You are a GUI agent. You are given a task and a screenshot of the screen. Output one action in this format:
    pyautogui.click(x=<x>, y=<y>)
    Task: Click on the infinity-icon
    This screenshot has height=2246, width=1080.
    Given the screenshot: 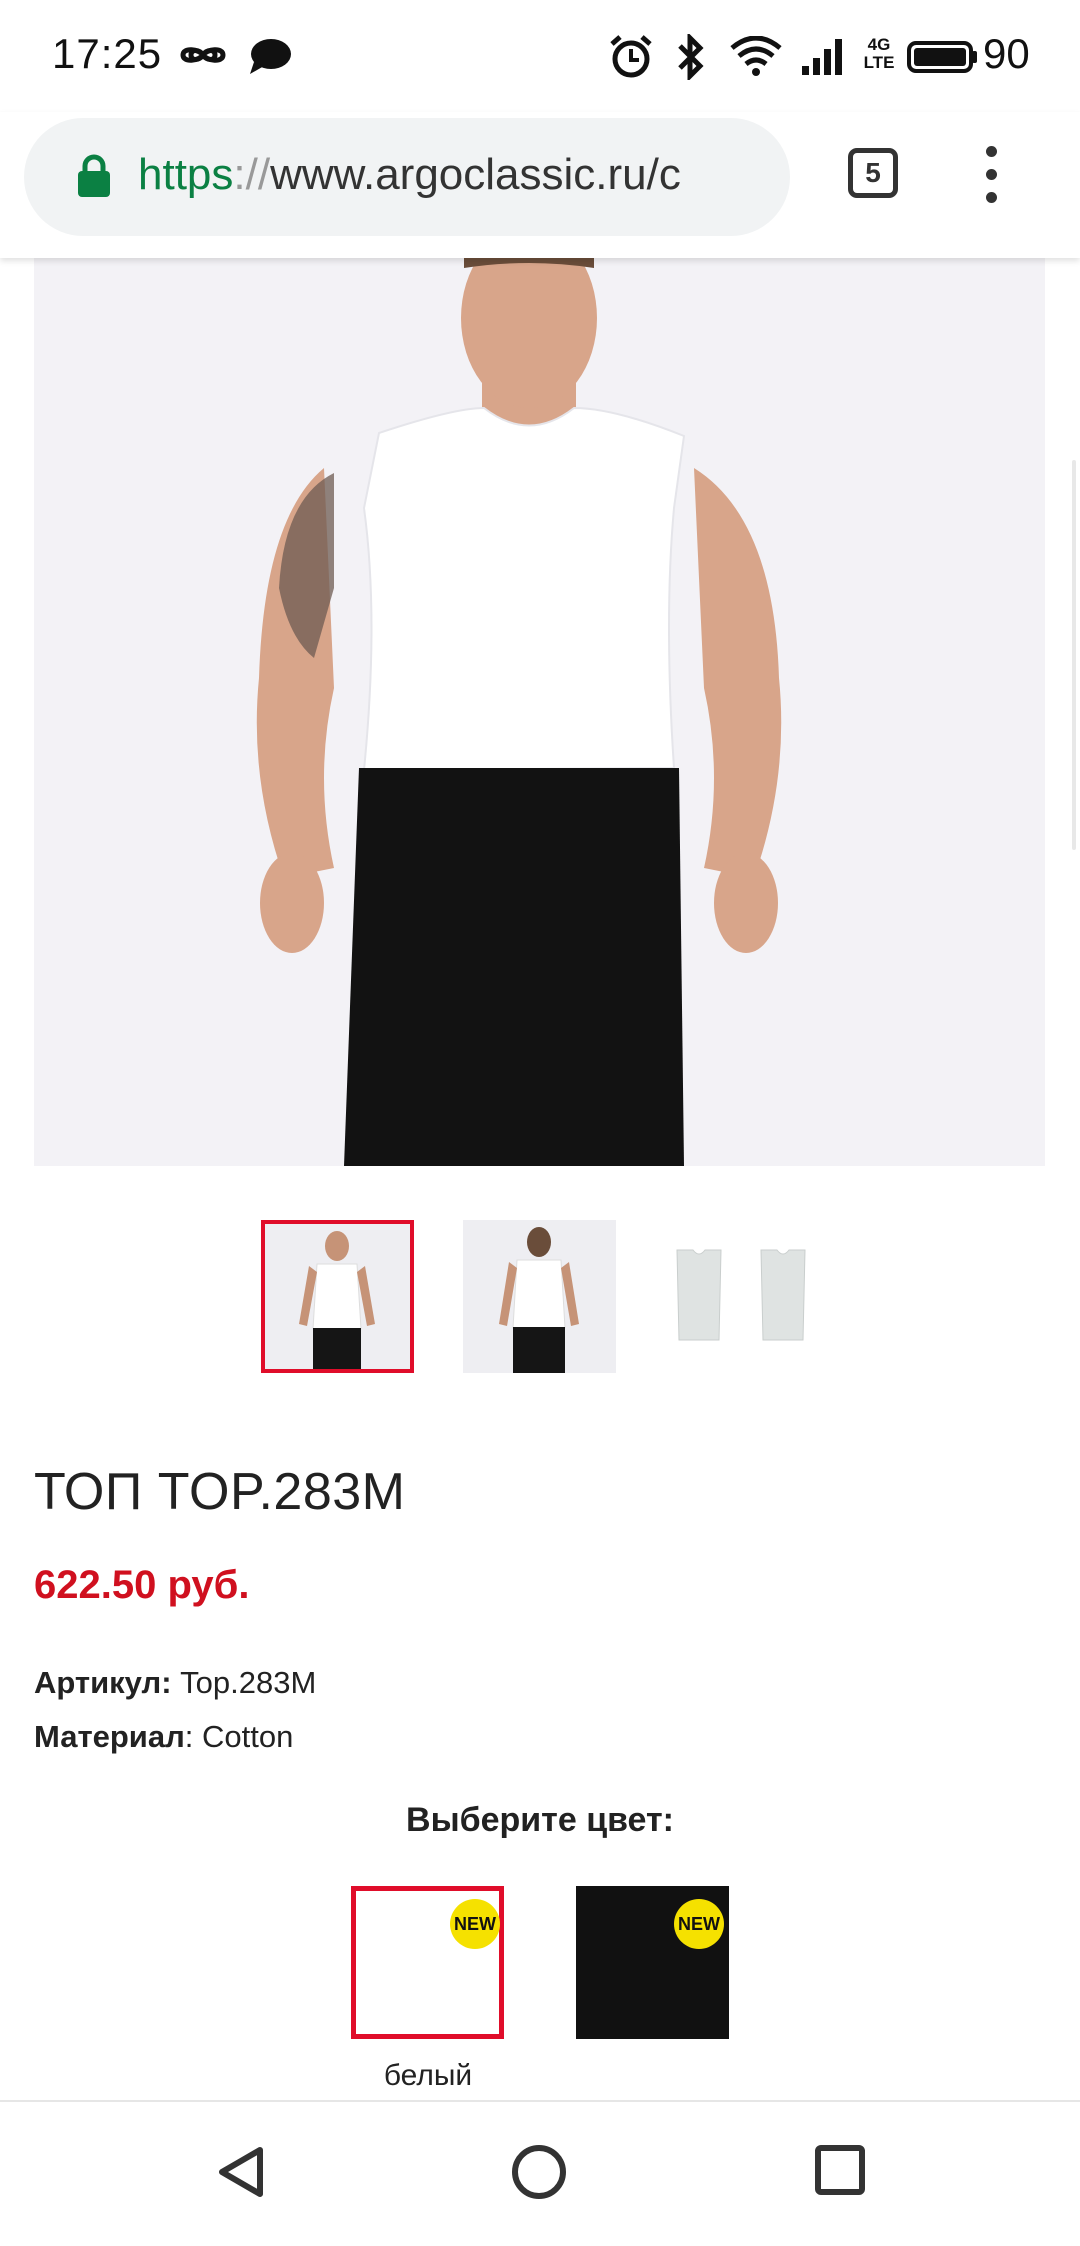 What is the action you would take?
    pyautogui.click(x=203, y=55)
    